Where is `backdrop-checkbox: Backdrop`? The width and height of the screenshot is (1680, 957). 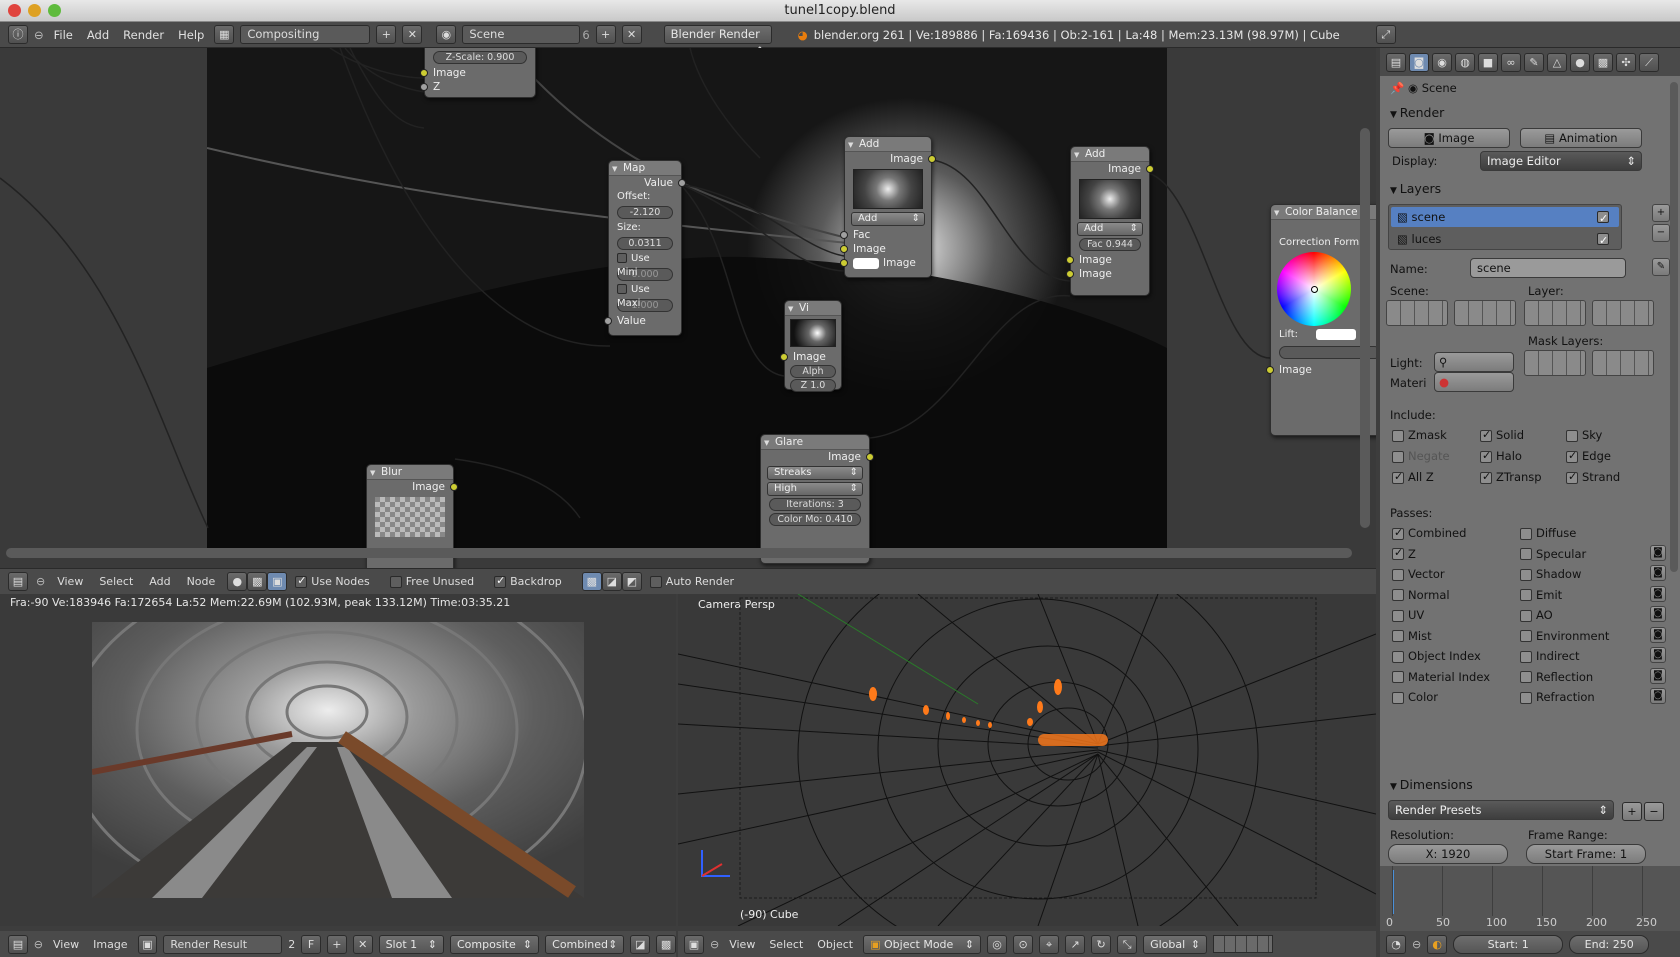
backdrop-checkbox: Backdrop is located at coordinates (528, 581).